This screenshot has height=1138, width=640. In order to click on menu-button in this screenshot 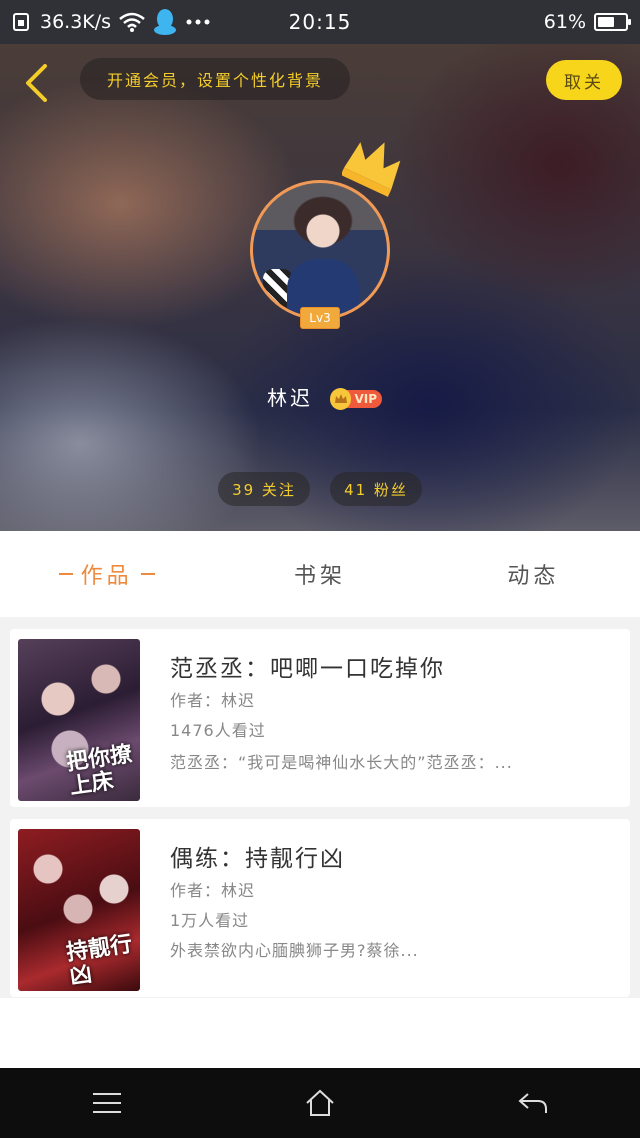, I will do `click(107, 1103)`.